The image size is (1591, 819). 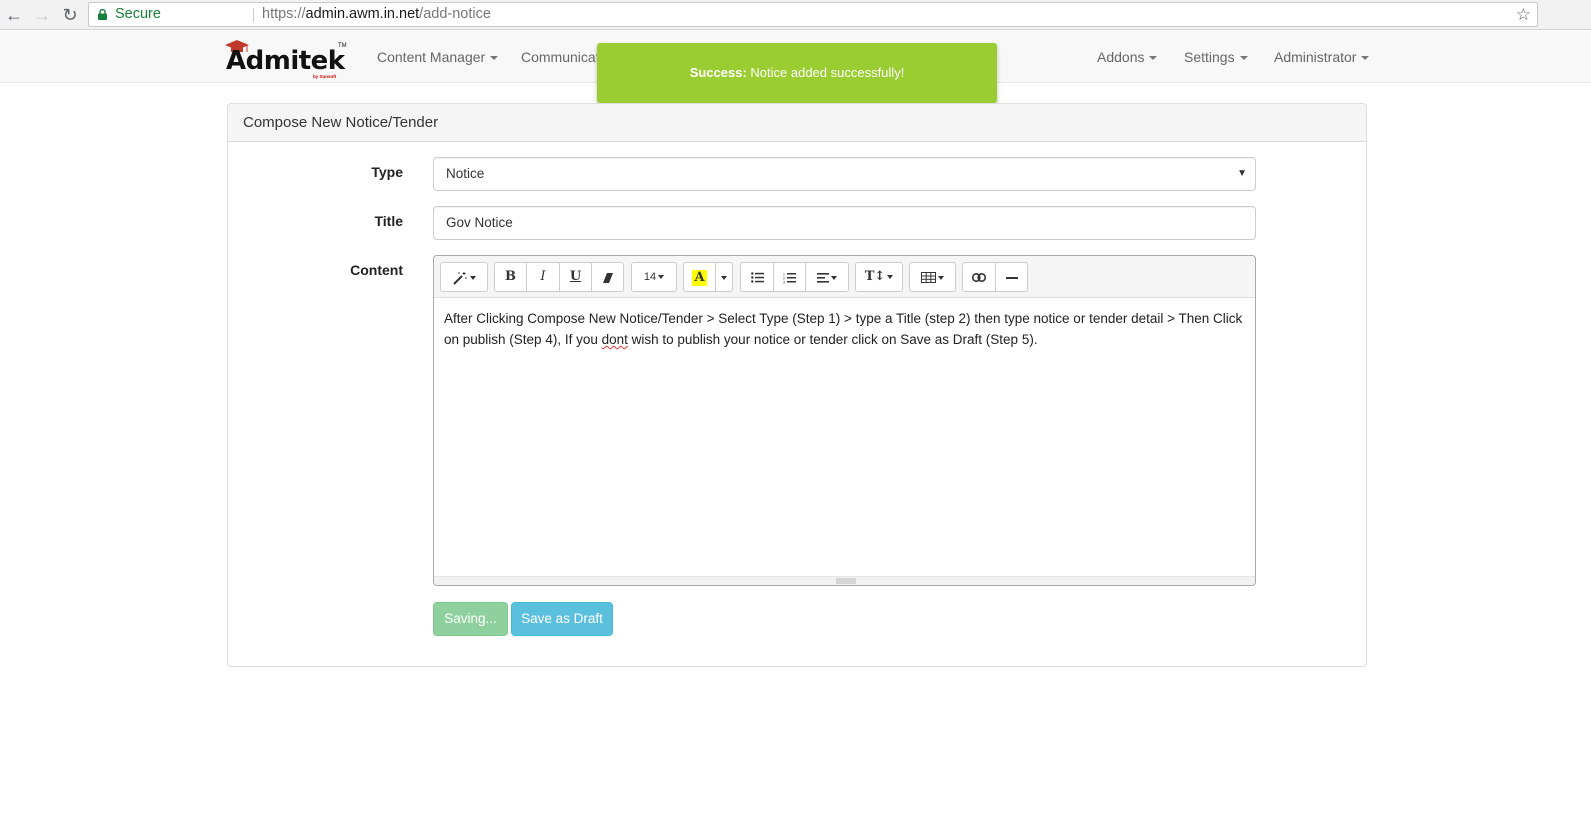 I want to click on nav-administrator: Administrator, so click(x=1322, y=57).